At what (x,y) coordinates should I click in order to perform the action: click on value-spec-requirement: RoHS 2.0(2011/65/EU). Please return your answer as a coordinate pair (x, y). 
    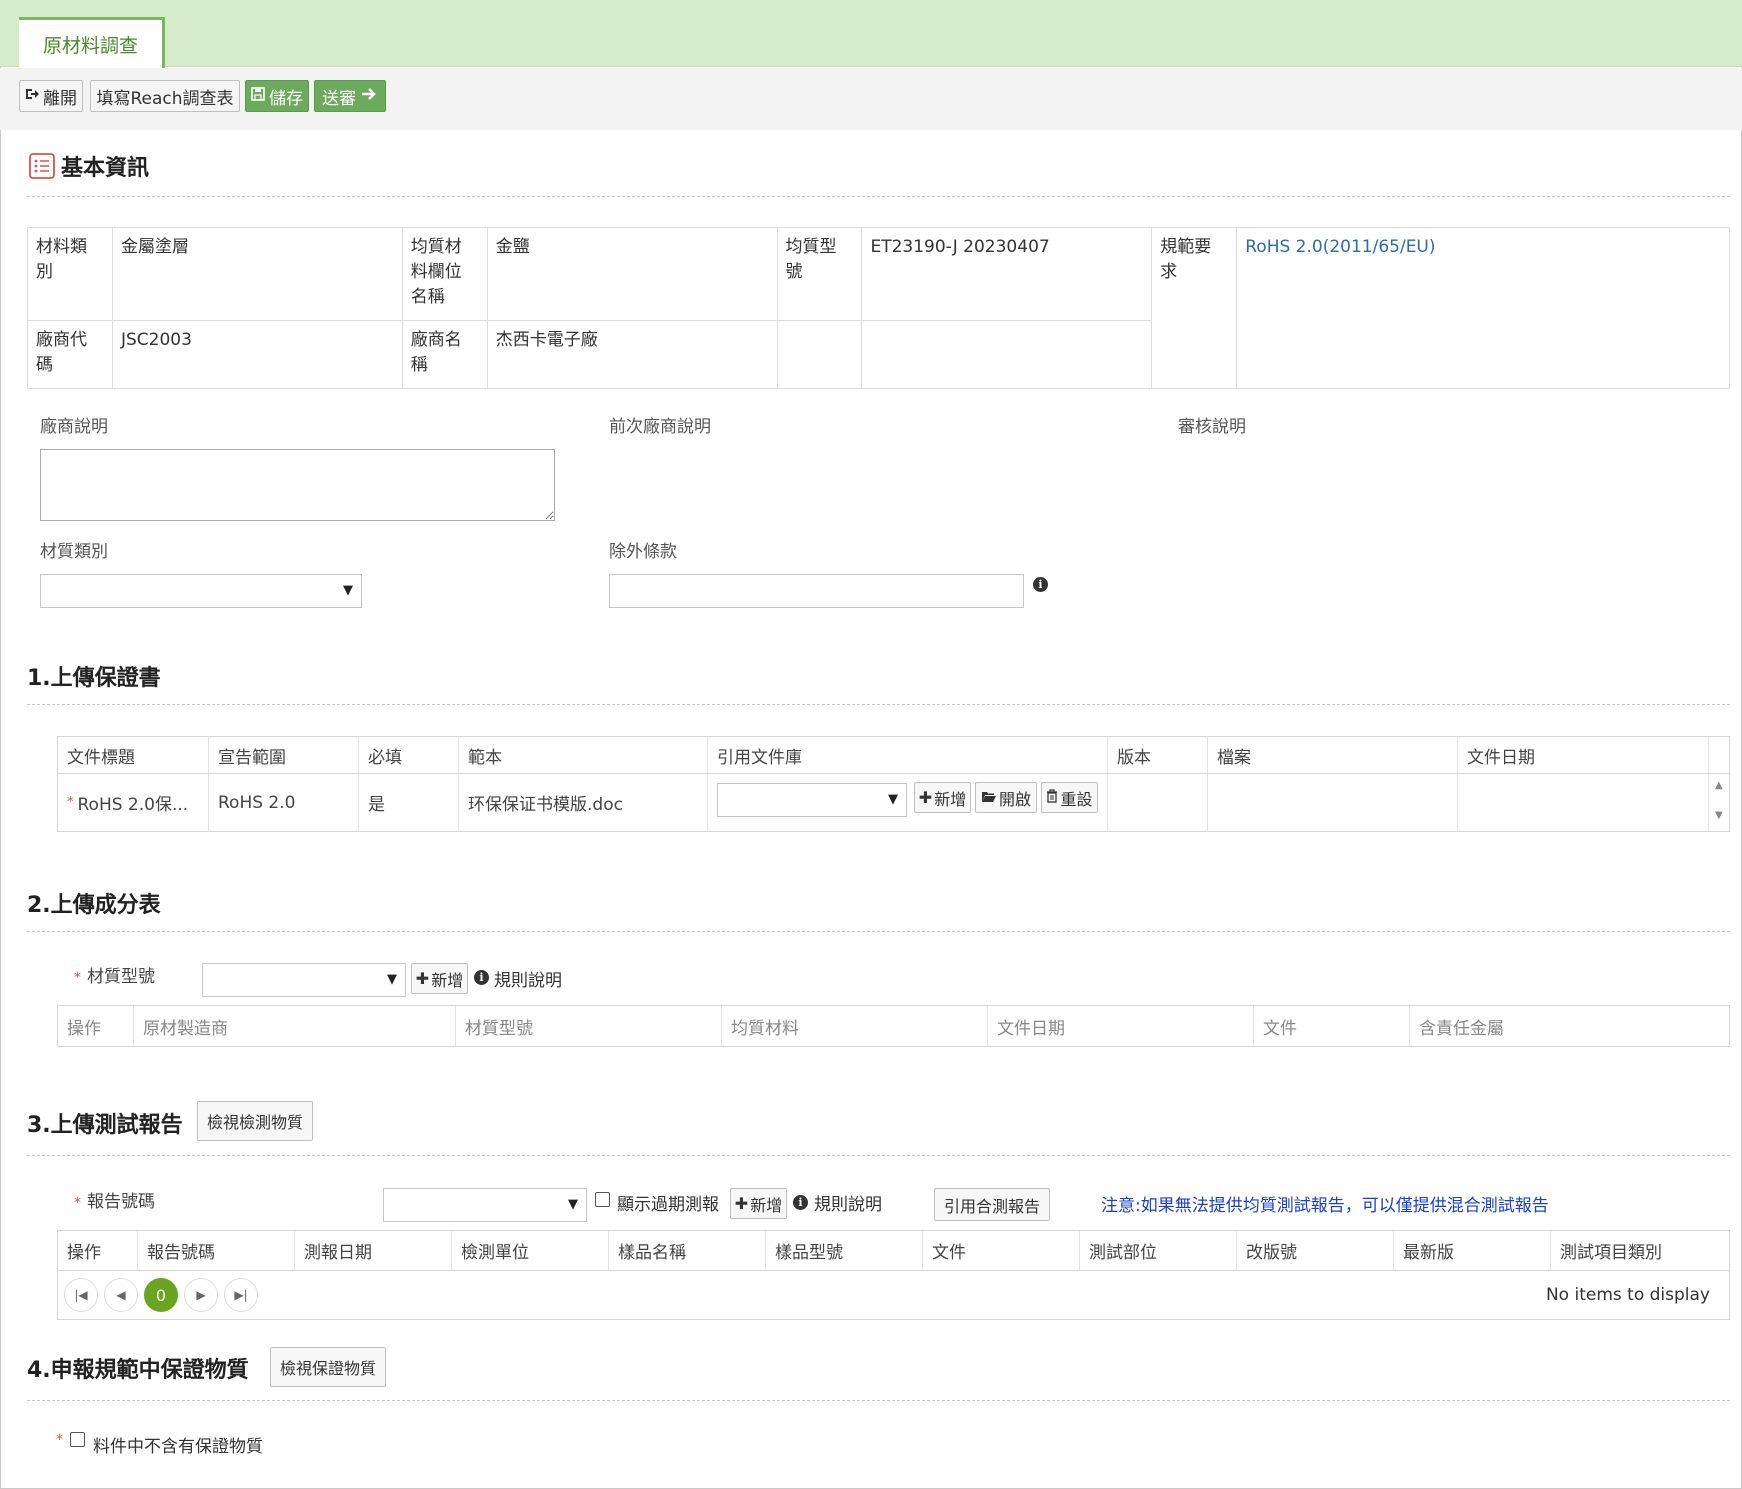
    Looking at the image, I should click on (1483, 308).